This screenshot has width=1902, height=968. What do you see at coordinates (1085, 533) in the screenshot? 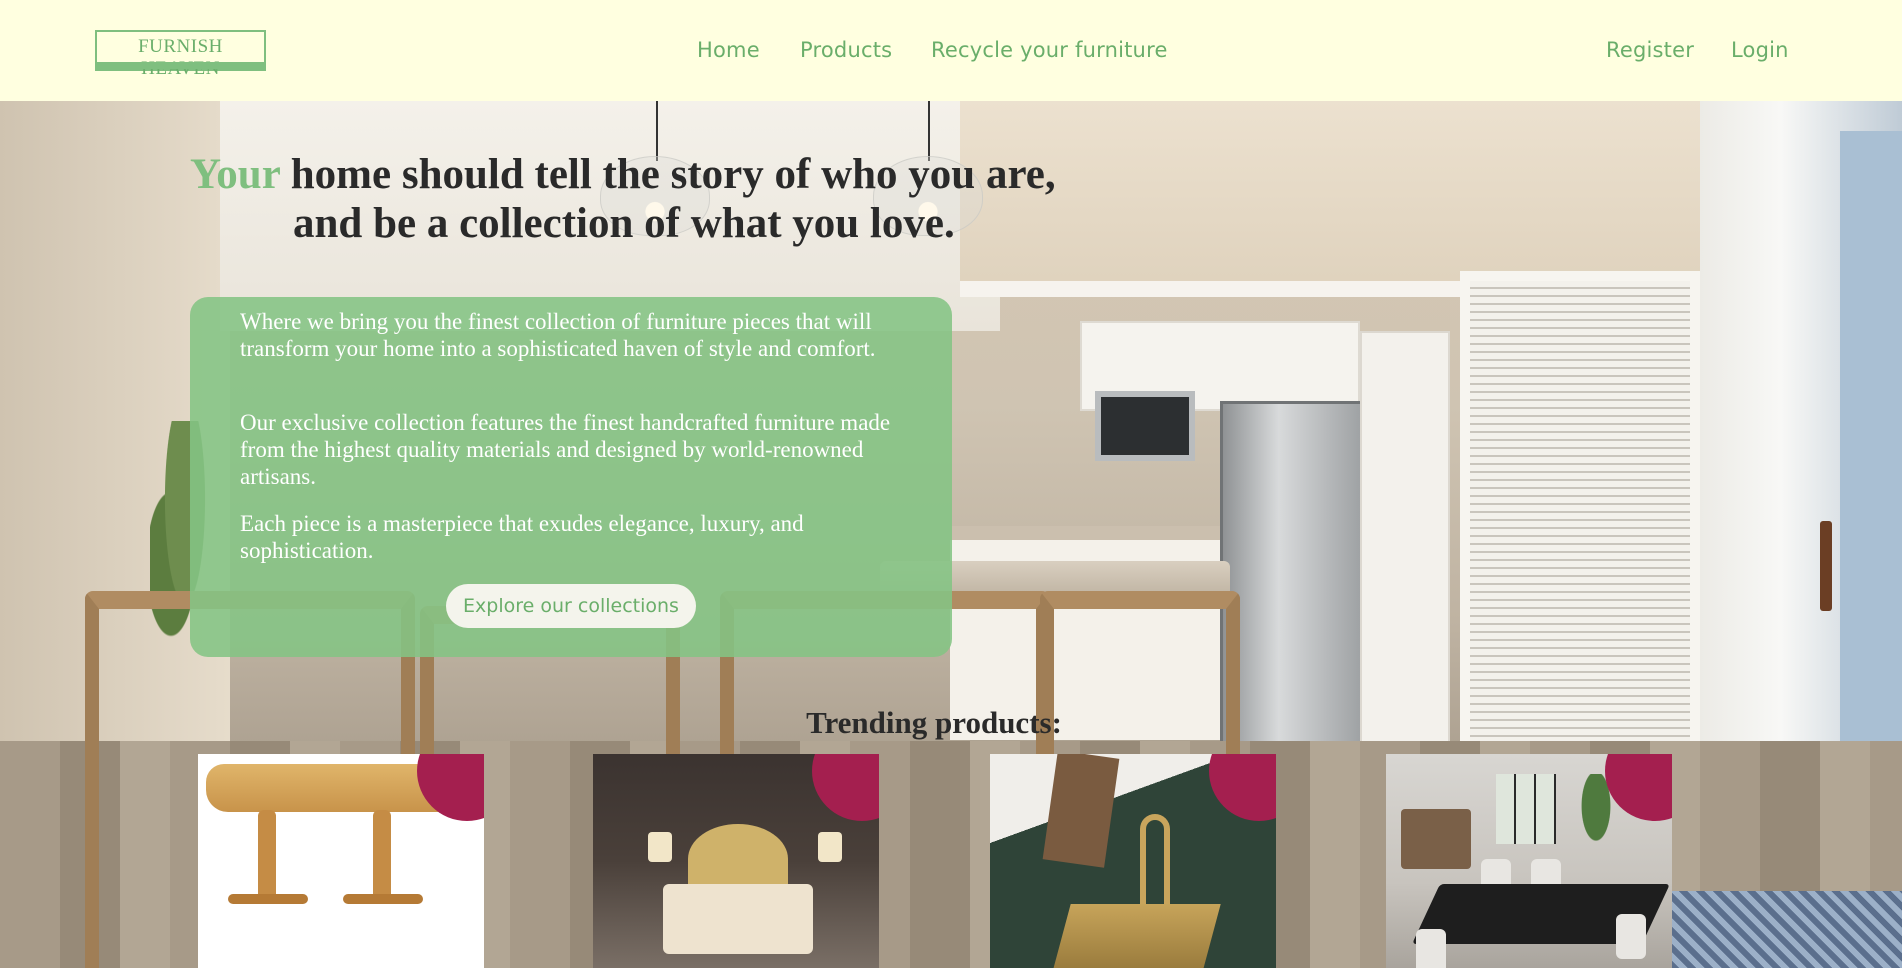
I see `counter` at bounding box center [1085, 533].